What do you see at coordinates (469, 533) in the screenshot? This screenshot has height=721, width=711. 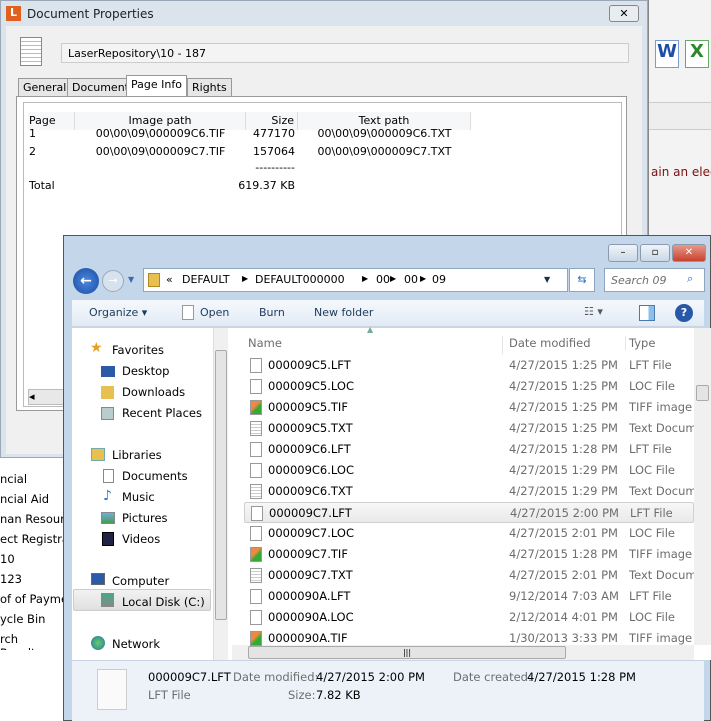 I see `file-row: 000009C7.LOC 4/27/2015 2:01 PM LOC File` at bounding box center [469, 533].